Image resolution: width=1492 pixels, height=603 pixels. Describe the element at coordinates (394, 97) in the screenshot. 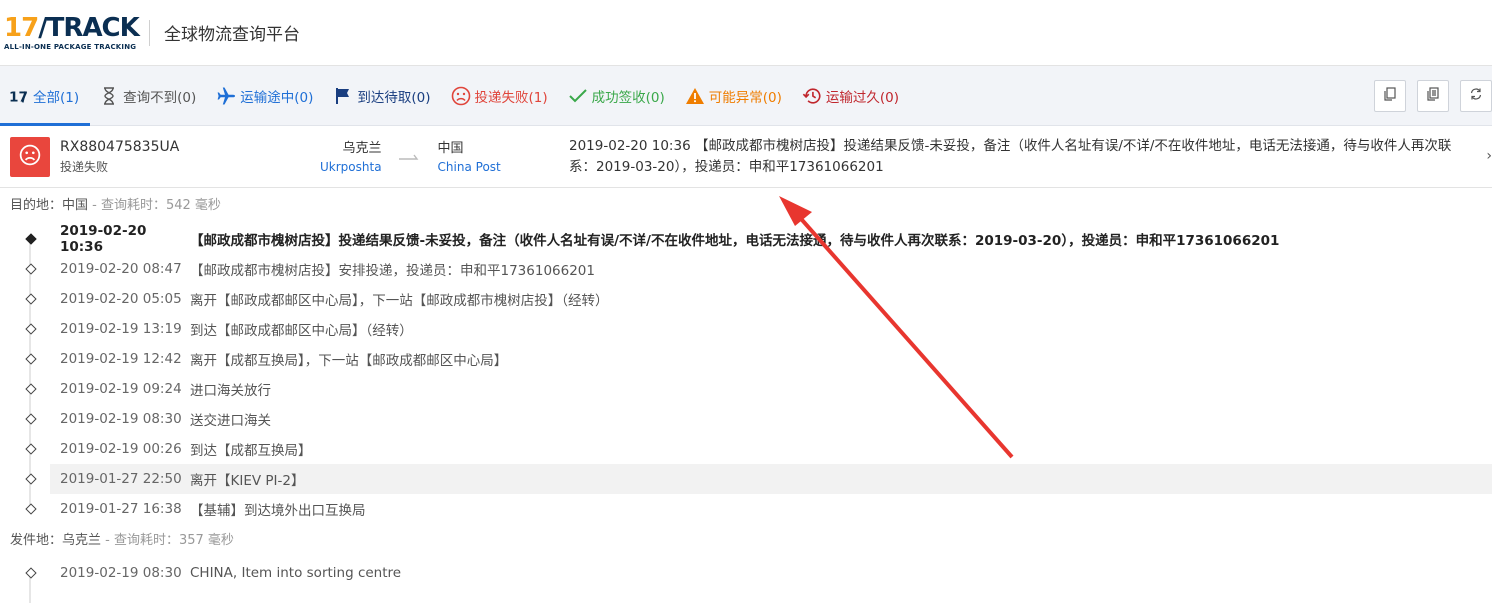

I see `tab-label: 到达待取(0)` at that location.